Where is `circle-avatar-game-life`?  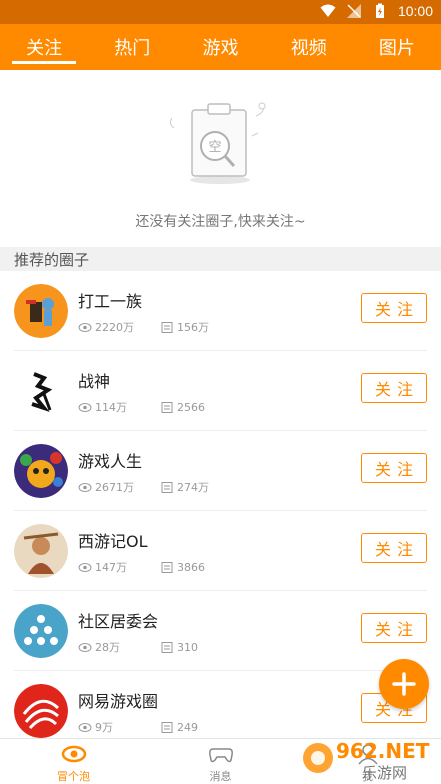
circle-avatar-game-life is located at coordinates (41, 471).